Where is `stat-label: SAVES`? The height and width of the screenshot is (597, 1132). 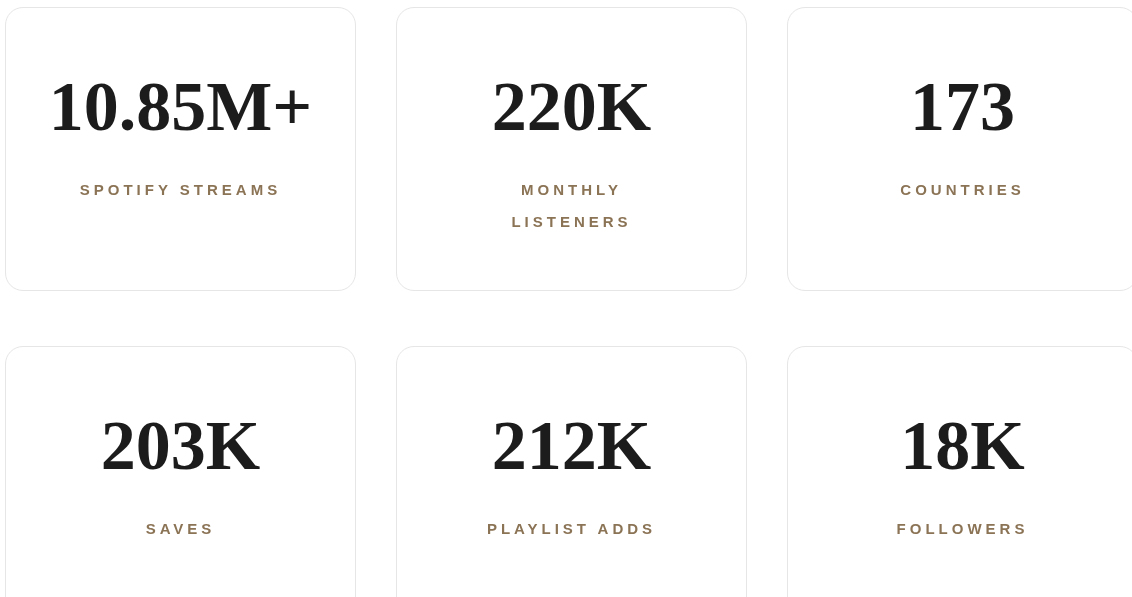
stat-label: SAVES is located at coordinates (180, 529).